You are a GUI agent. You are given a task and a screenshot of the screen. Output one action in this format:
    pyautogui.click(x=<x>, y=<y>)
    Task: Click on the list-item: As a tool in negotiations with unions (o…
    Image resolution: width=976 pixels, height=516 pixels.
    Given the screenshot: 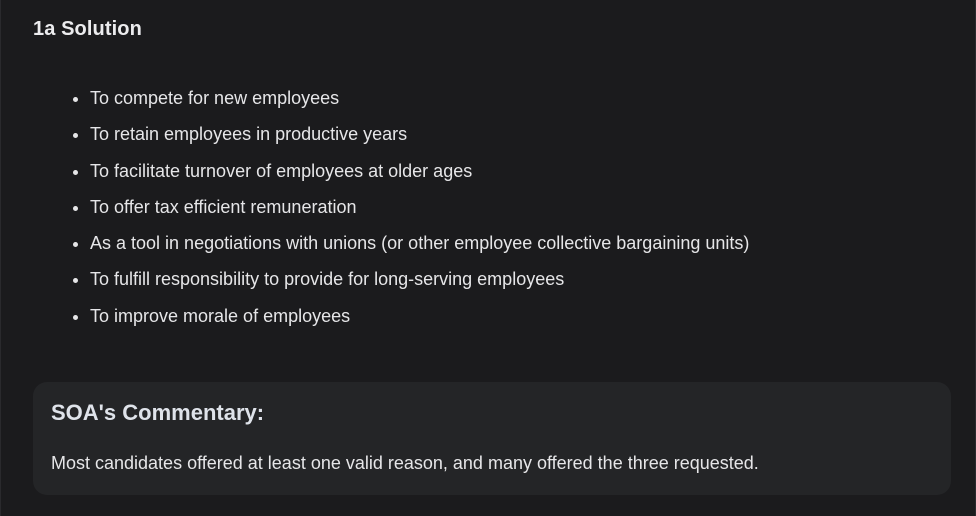 What is the action you would take?
    pyautogui.click(x=419, y=243)
    